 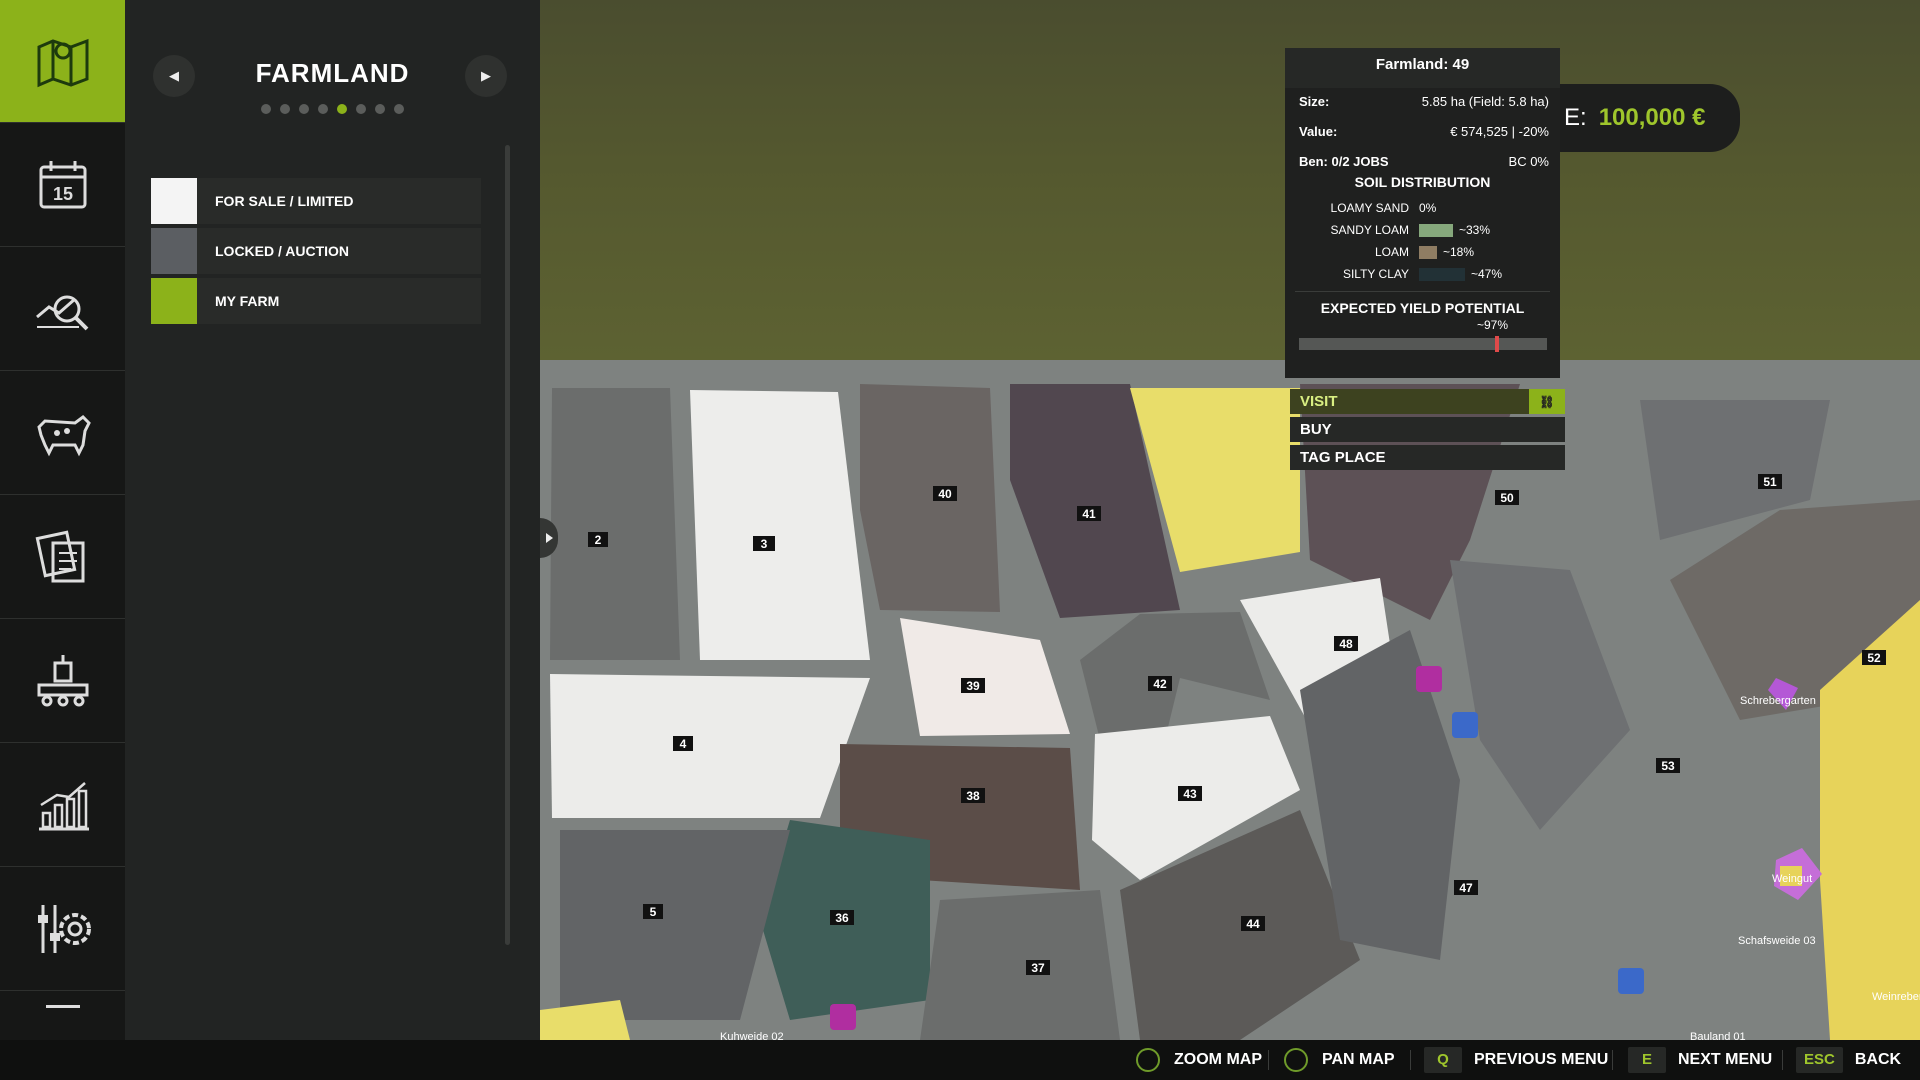 What do you see at coordinates (1541, 1059) in the screenshot?
I see `hint-label: PREVIOUS MENU` at bounding box center [1541, 1059].